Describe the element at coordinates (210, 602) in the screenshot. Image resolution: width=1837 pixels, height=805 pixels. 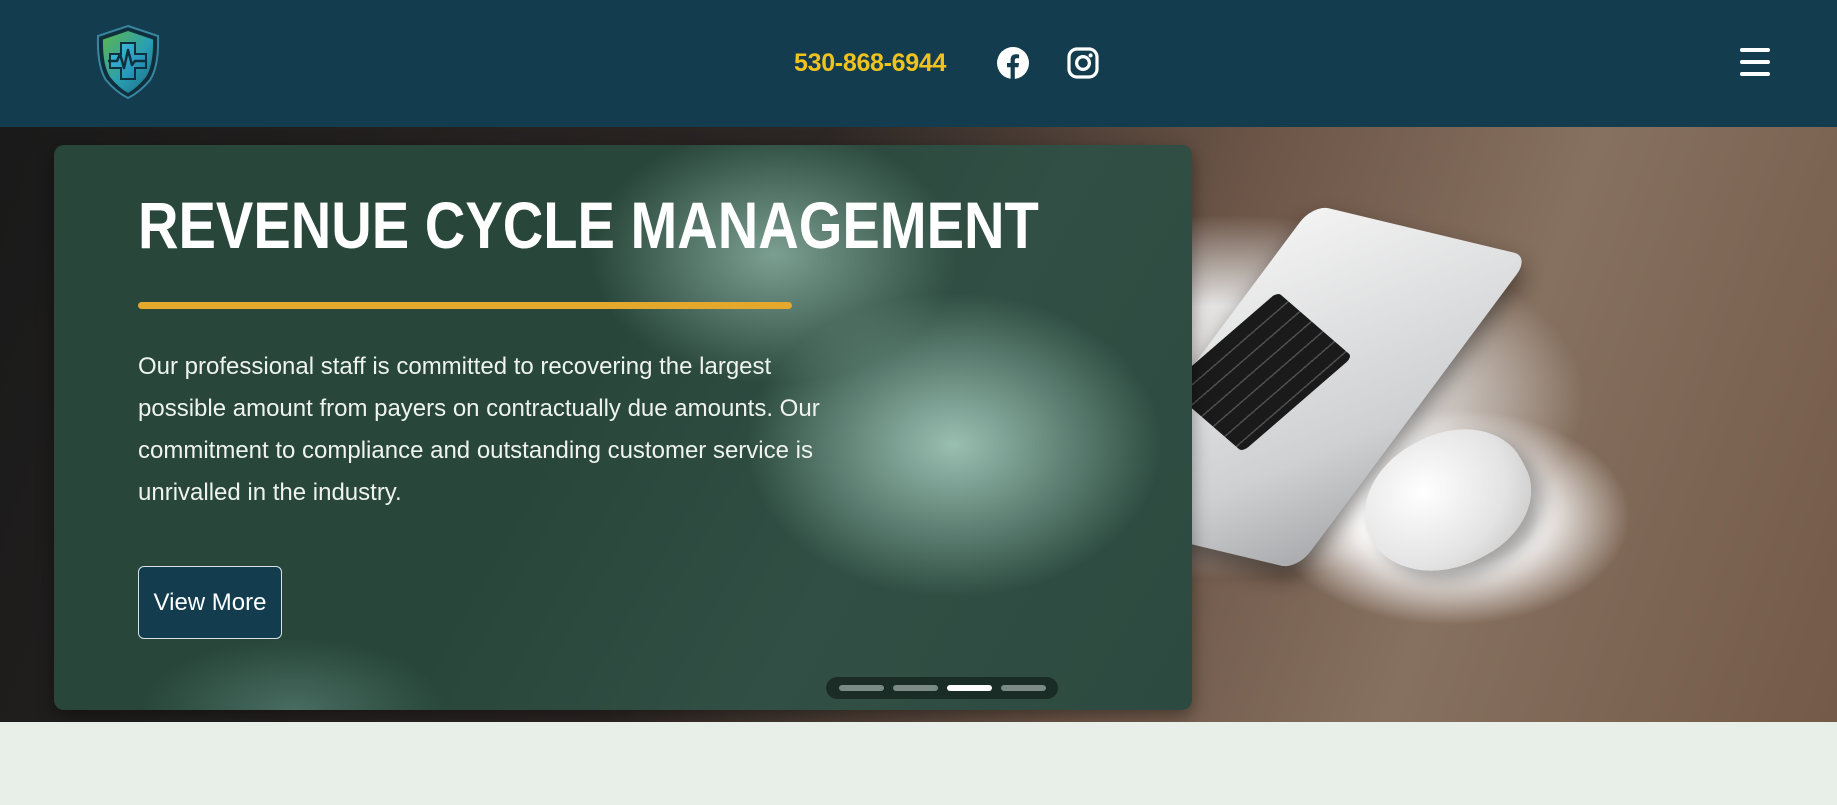
I see `view-more-button: View More` at that location.